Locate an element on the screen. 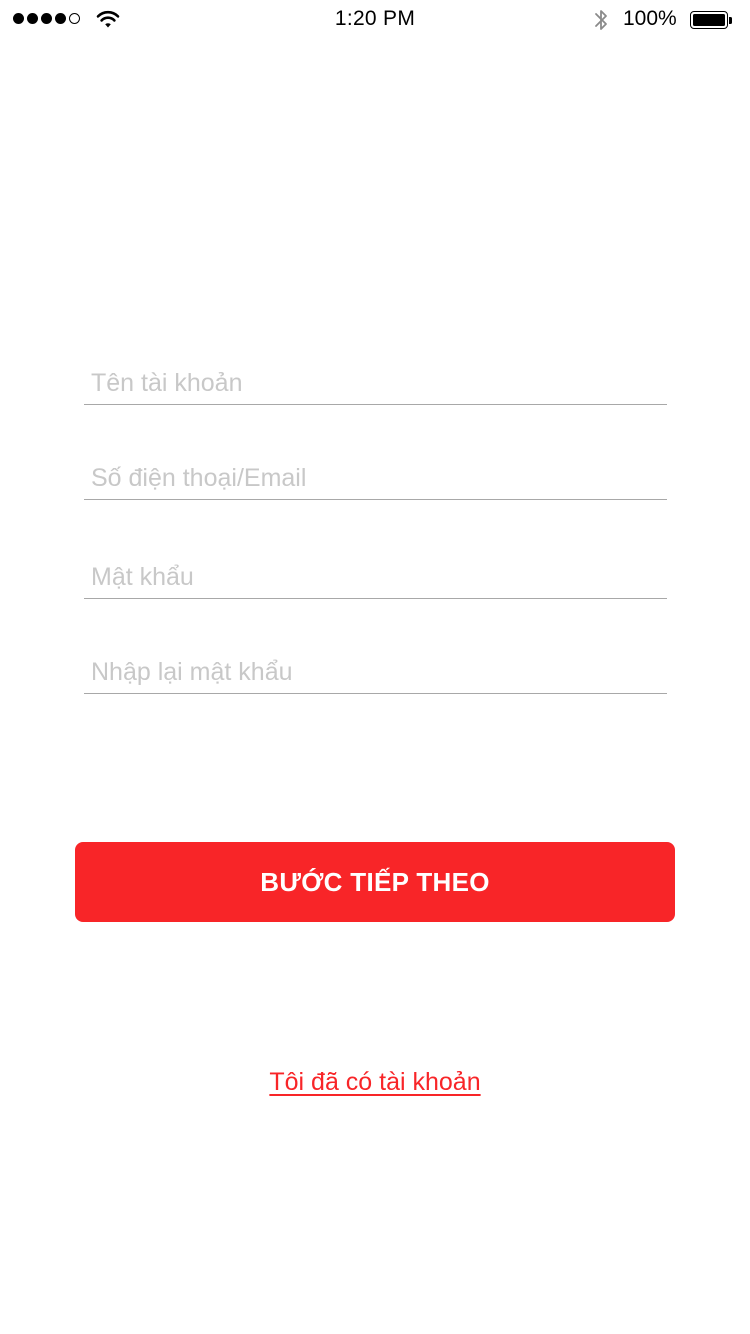 The height and width of the screenshot is (1334, 750). password-input is located at coordinates (375, 577).